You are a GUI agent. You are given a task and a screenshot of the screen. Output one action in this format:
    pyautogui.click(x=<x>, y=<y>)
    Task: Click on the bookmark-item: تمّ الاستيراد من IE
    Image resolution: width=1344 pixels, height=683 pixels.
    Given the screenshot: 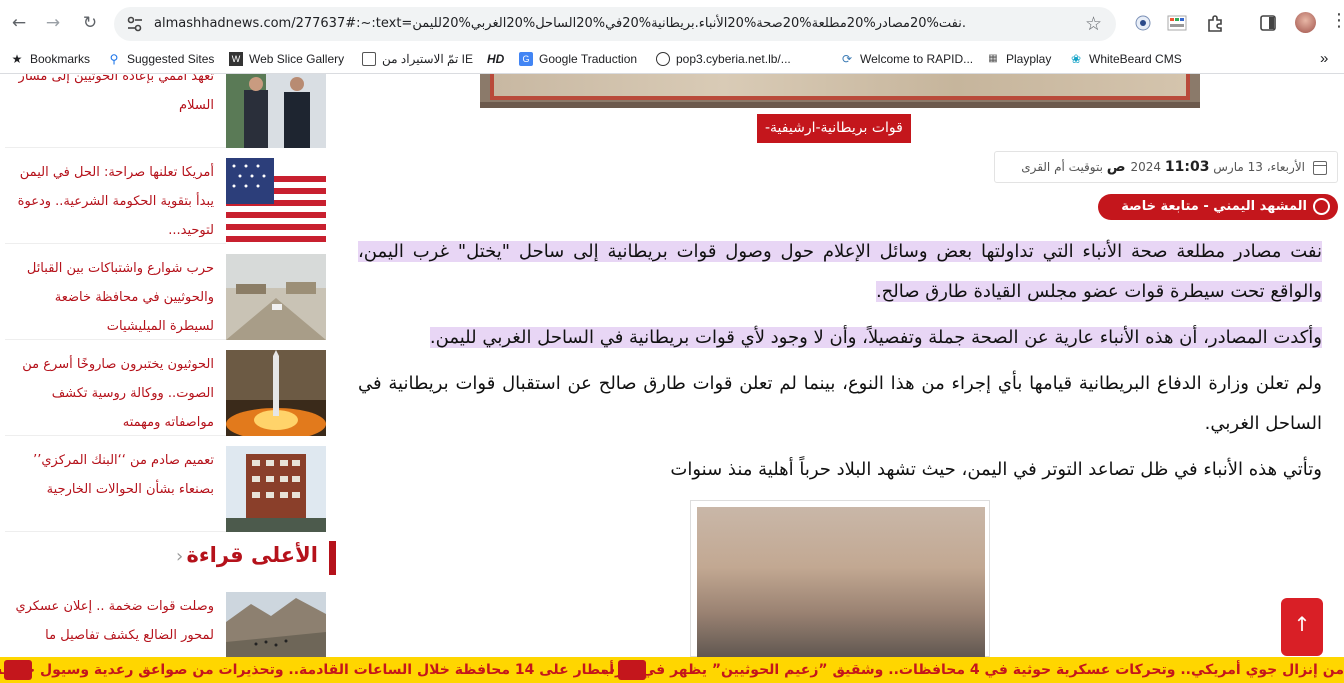 What is the action you would take?
    pyautogui.click(x=417, y=59)
    